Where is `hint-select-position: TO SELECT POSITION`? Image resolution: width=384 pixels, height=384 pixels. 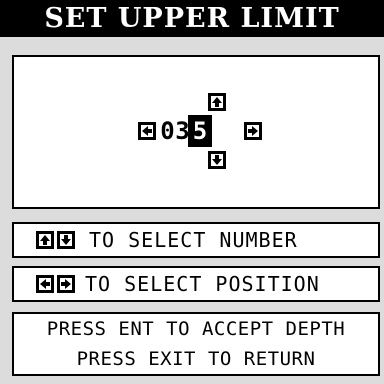 hint-select-position: TO SELECT POSITION is located at coordinates (196, 284).